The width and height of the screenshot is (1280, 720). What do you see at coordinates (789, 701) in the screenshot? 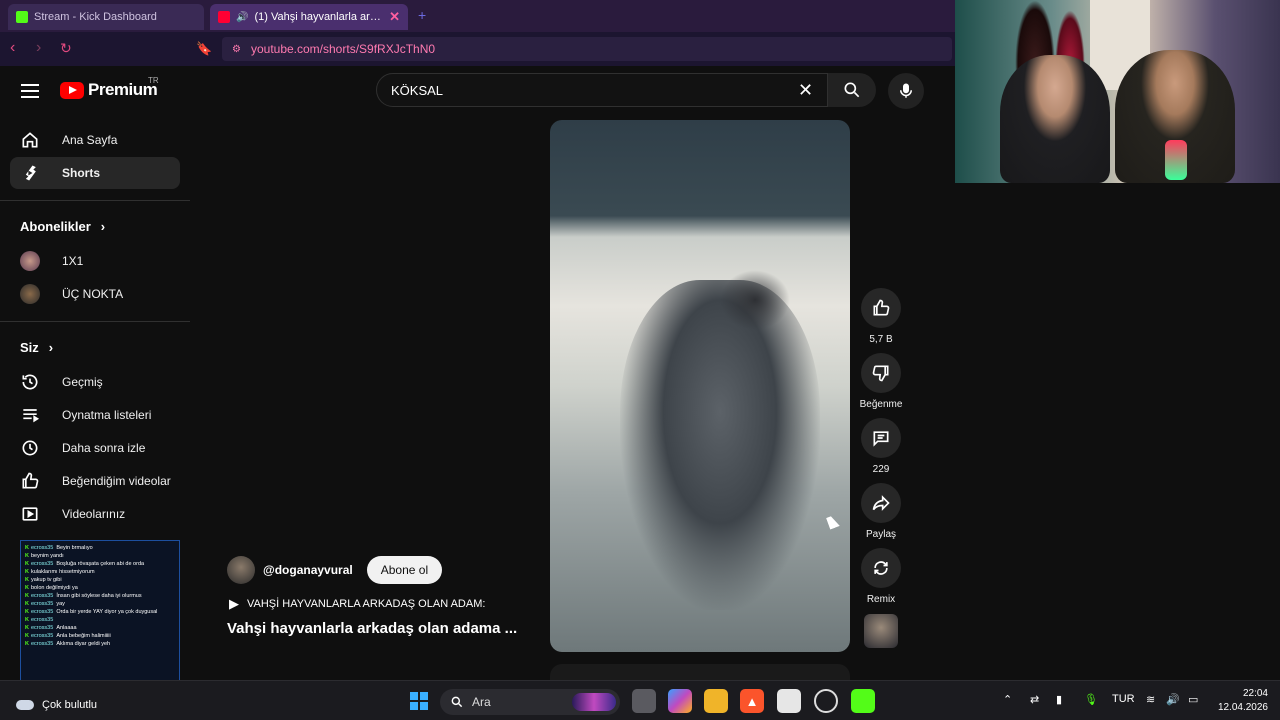
I see `store-icon` at bounding box center [789, 701].